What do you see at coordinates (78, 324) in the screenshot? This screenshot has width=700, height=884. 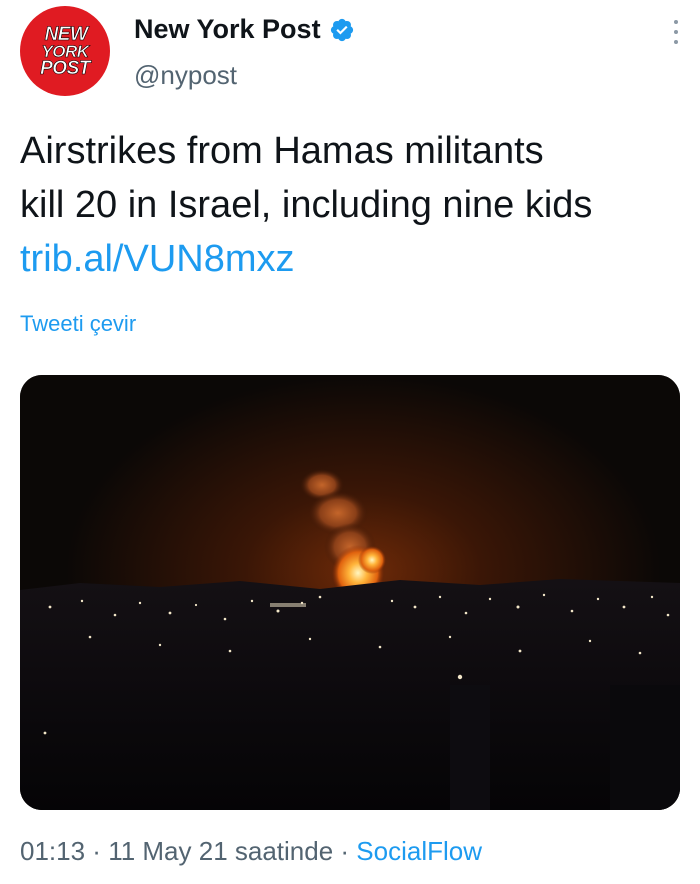 I see `translate-button: Tweeti çevir` at bounding box center [78, 324].